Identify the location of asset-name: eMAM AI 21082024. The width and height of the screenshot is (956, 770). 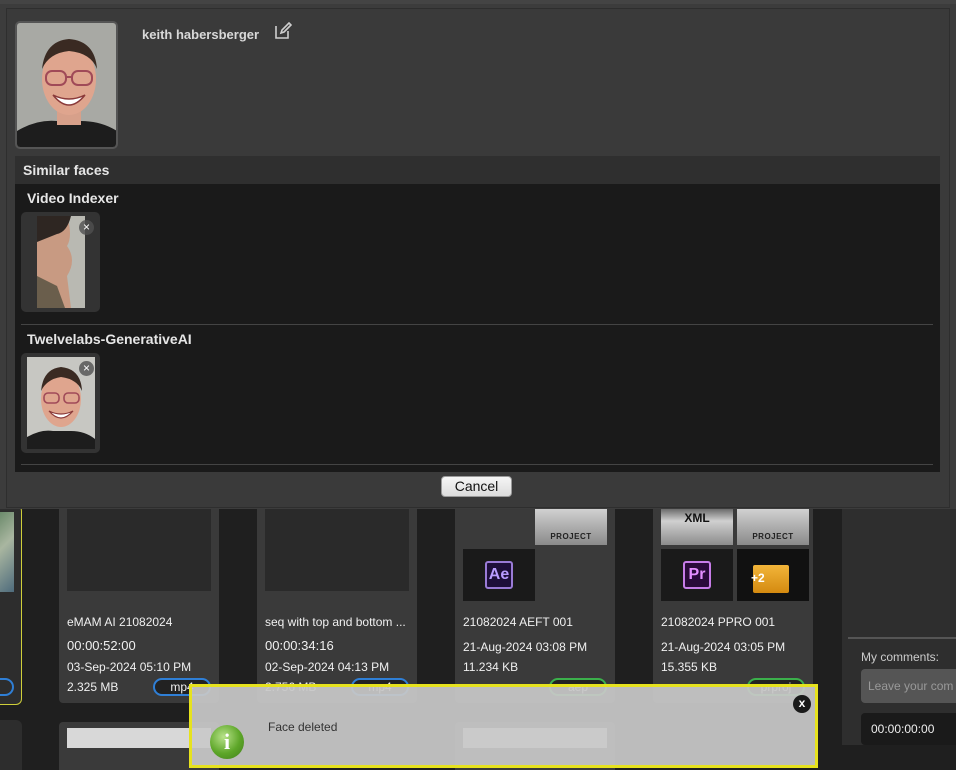
(120, 622).